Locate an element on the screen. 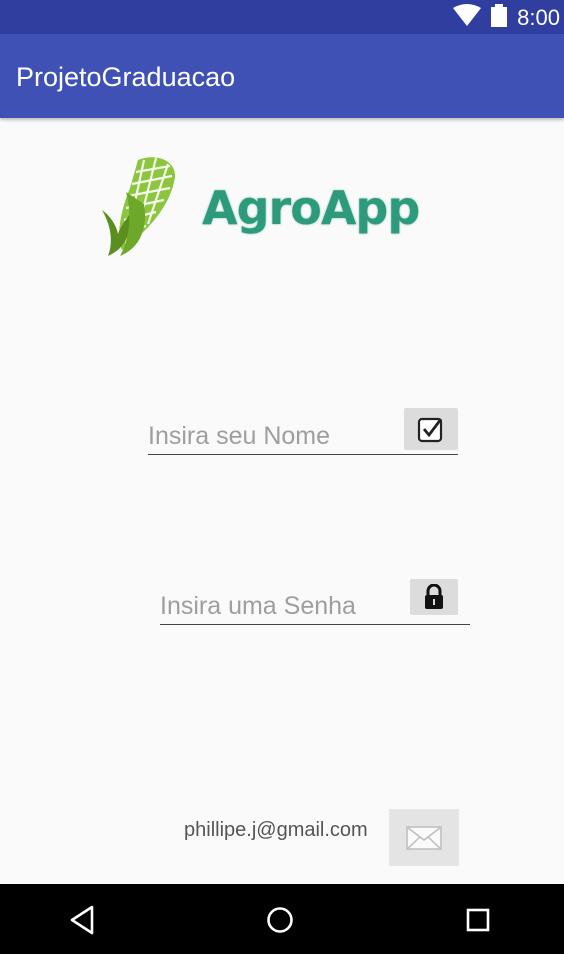 Image resolution: width=564 pixels, height=954 pixels. contact-email: phillipe.j@gmail.com is located at coordinates (276, 830).